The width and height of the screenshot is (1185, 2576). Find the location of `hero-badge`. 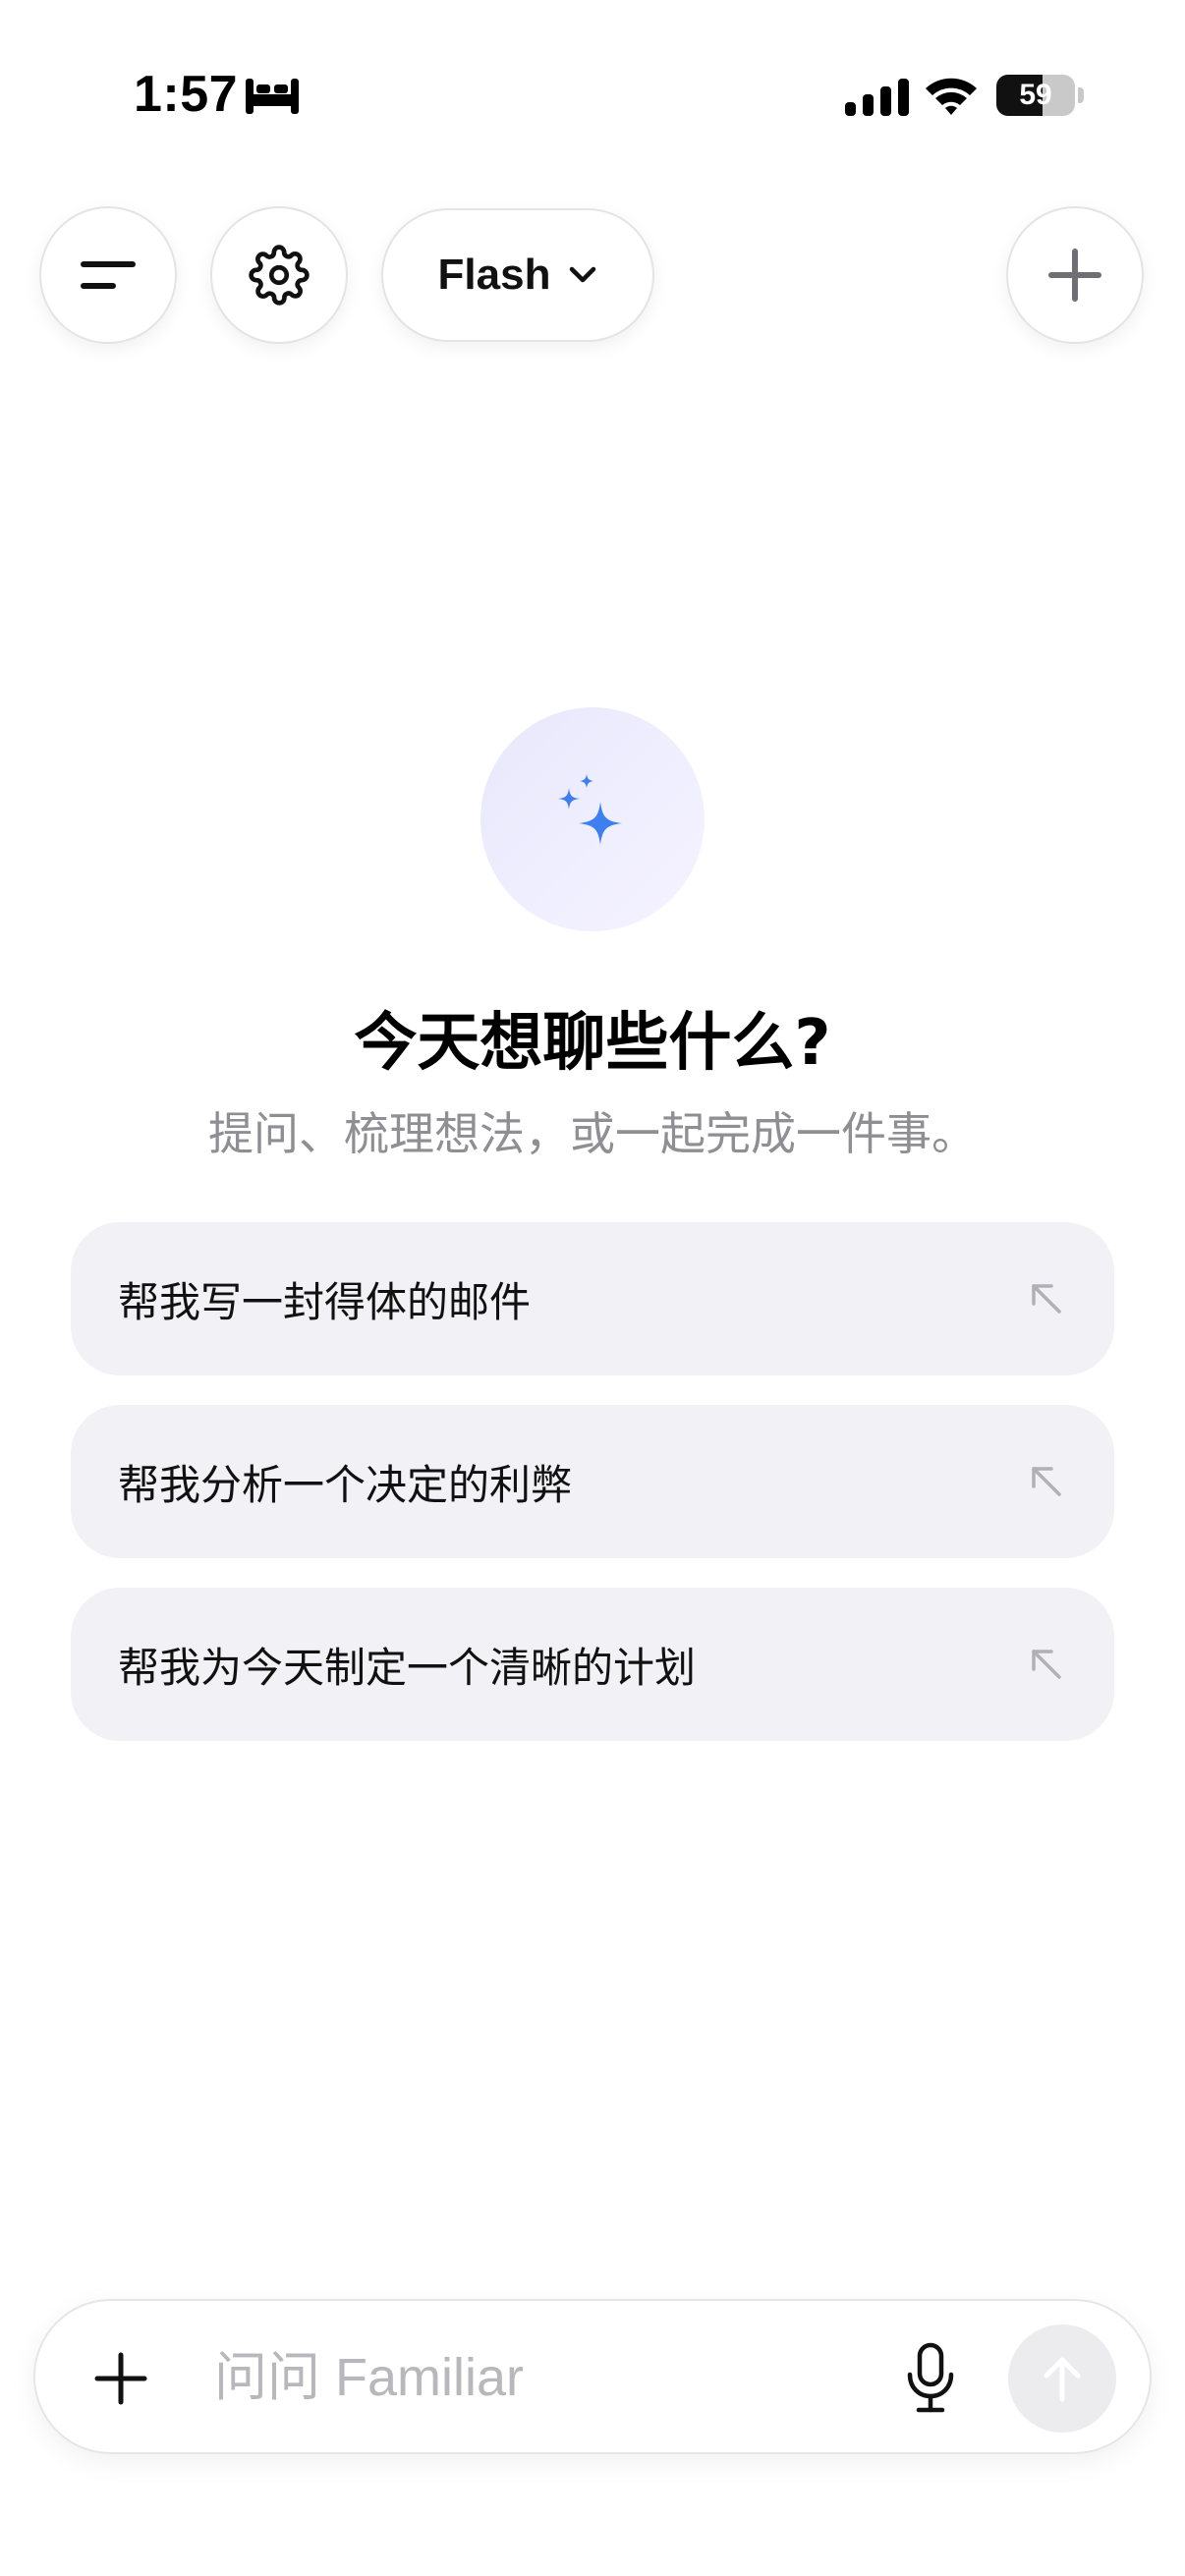

hero-badge is located at coordinates (592, 819).